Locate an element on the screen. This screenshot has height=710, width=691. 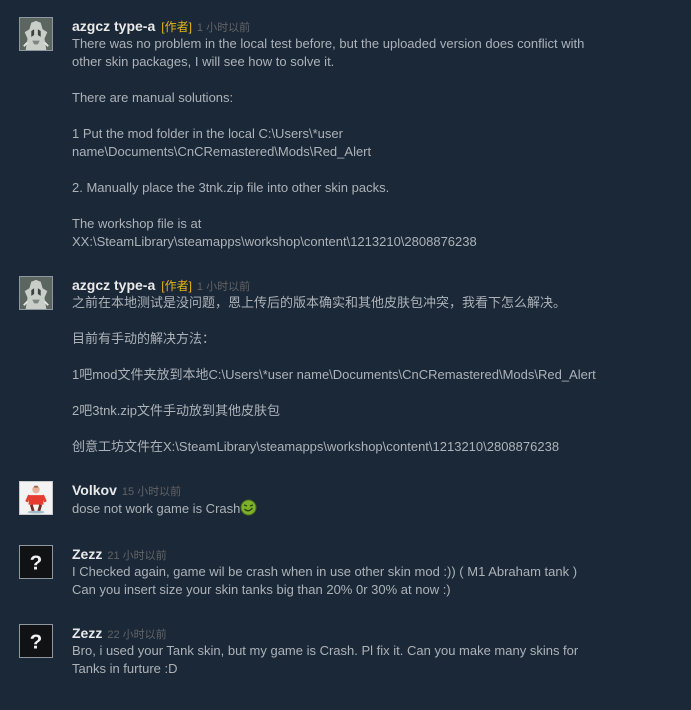
comment-line: 2吧3tnk.zip文件手动放到其他皮肤包 is located at coordinates (176, 410).